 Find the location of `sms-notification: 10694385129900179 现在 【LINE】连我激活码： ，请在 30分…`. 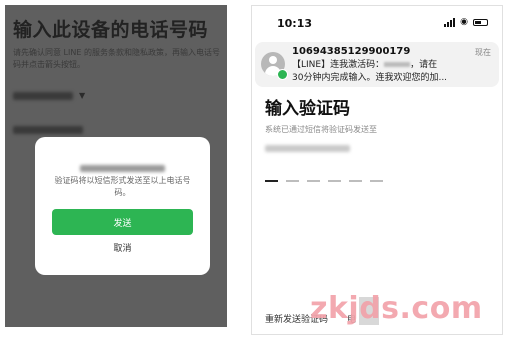

sms-notification: 10694385129900179 现在 【LINE】连我激活码： ，请在 30分… is located at coordinates (377, 64).